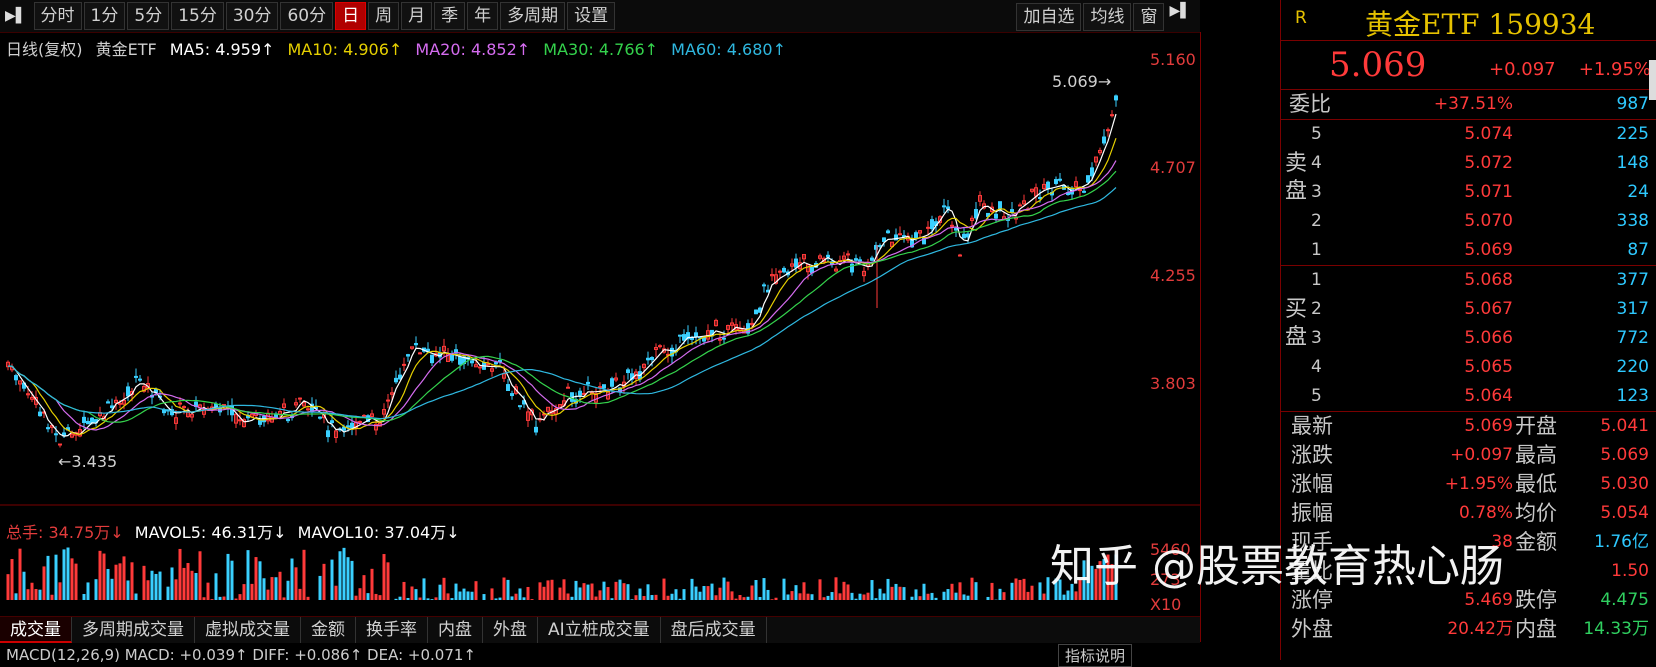  Describe the element at coordinates (1468, 163) in the screenshot. I see `sell-order-row: 45.072148` at that location.